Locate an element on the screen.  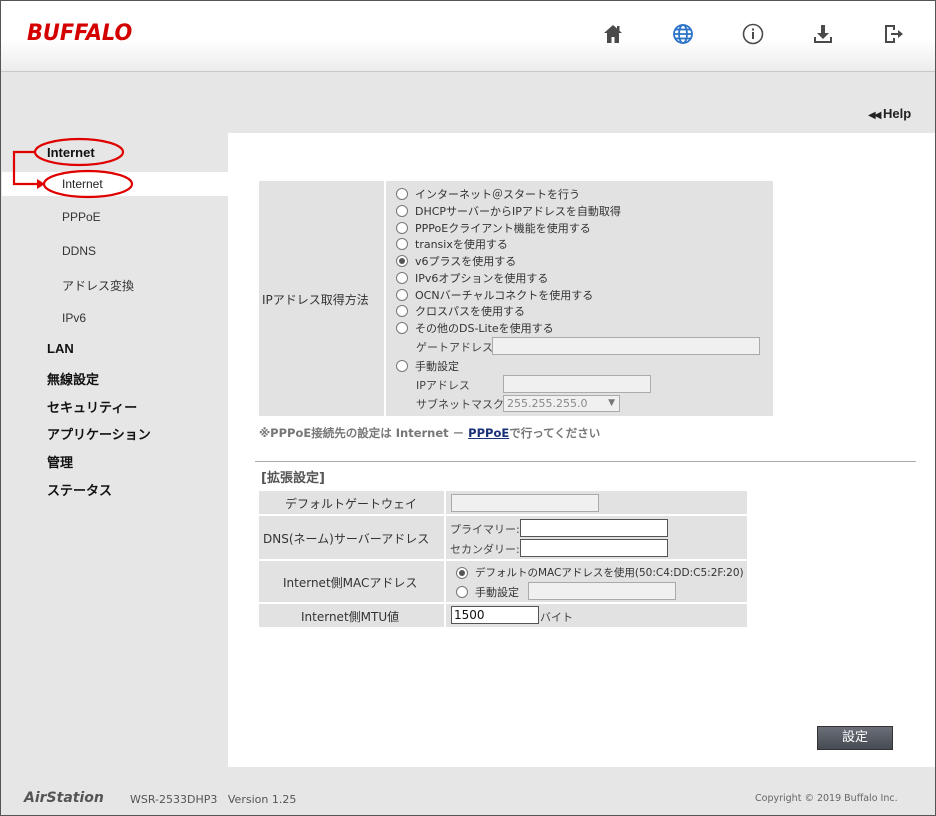
chevron-down-icon: ▼ is located at coordinates (611, 403).